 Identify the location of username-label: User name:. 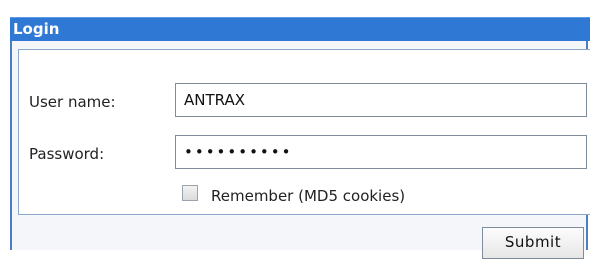
(72, 102).